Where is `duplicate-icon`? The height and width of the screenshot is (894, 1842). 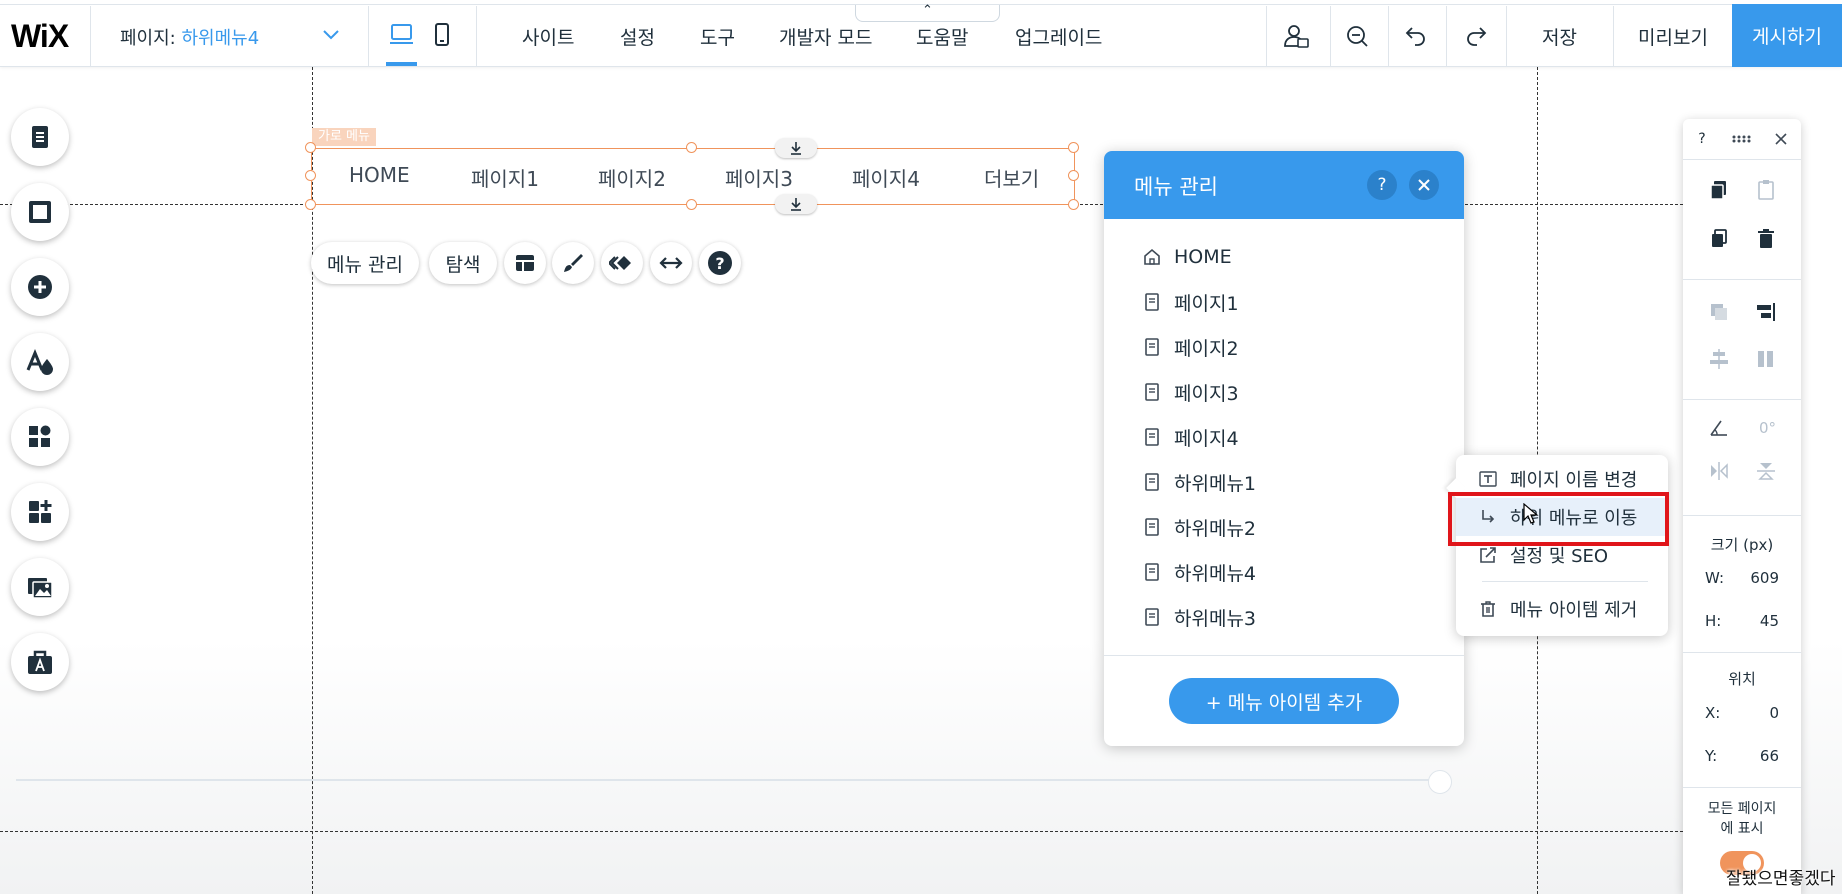
duplicate-icon is located at coordinates (1719, 239).